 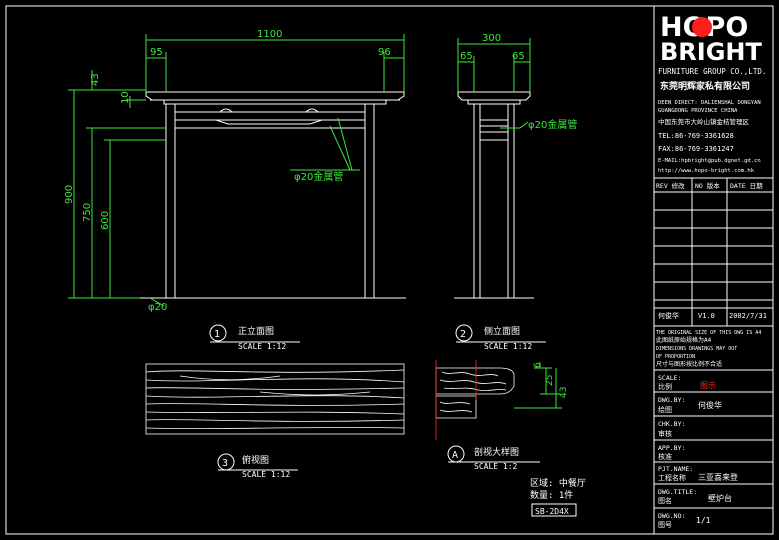 What do you see at coordinates (677, 492) in the screenshot?
I see `svg-text: DWG.TITLE:` at bounding box center [677, 492].